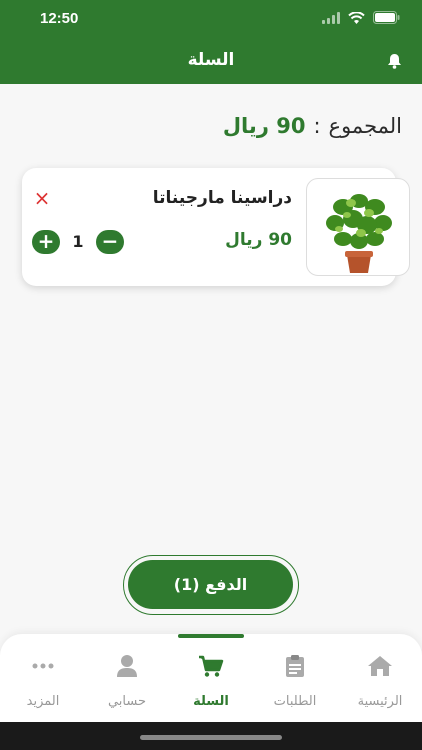 This screenshot has width=422, height=750. Describe the element at coordinates (211, 60) in the screenshot. I see `page-title: السلة` at that location.